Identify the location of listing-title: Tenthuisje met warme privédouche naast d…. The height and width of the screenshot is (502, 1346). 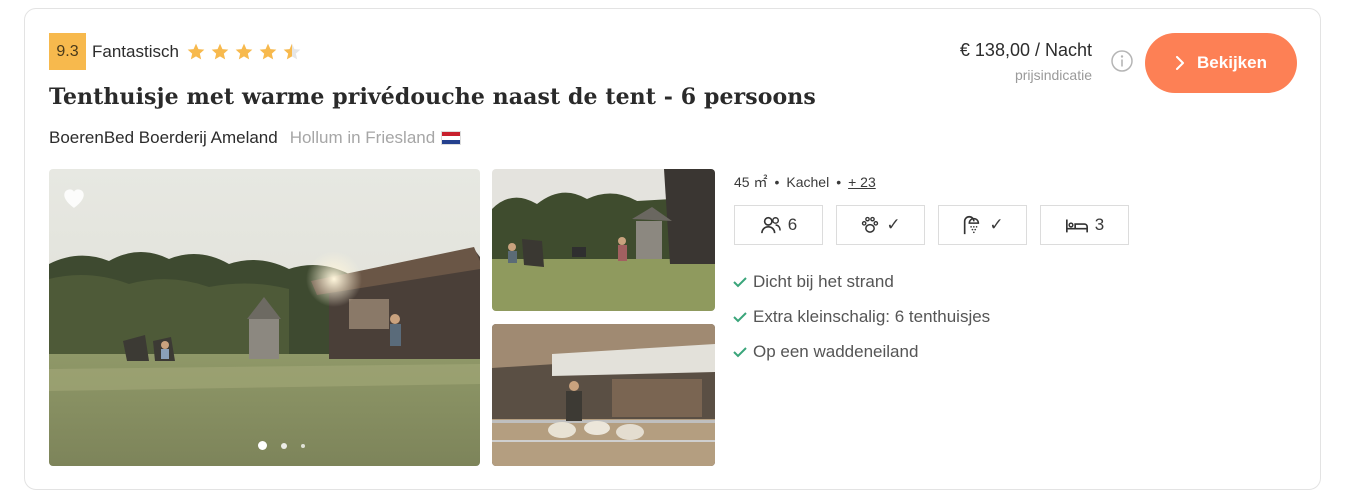
(432, 97).